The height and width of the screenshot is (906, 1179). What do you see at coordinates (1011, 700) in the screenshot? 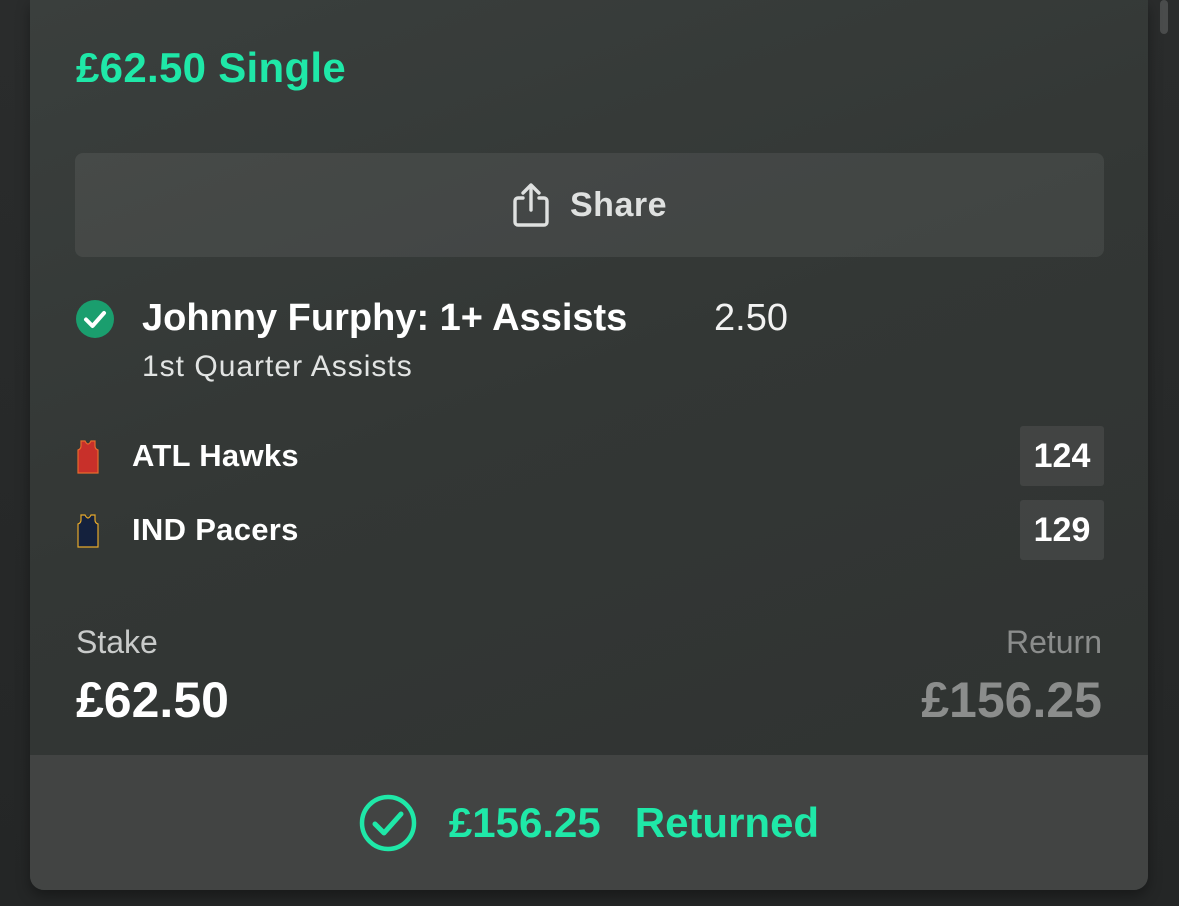
I see `return-value: £156.25` at bounding box center [1011, 700].